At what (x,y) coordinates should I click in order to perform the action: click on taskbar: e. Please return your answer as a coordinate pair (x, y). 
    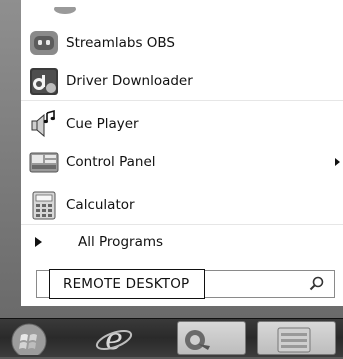
    Looking at the image, I should click on (171, 338).